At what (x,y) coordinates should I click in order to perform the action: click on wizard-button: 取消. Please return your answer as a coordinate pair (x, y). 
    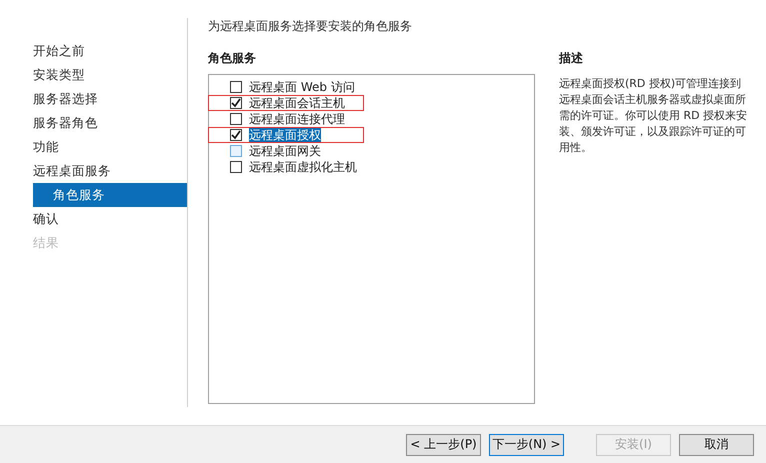
    Looking at the image, I should click on (716, 445).